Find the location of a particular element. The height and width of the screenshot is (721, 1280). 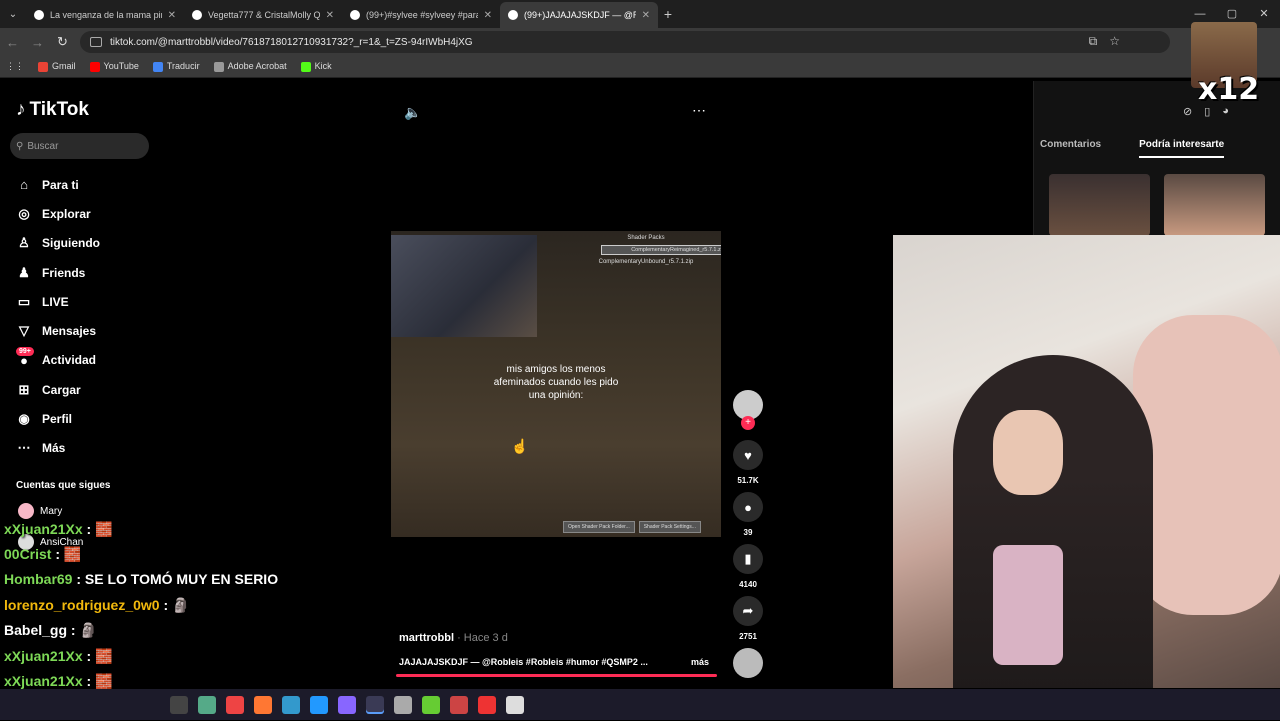

sidebar-item-icon: ♟ is located at coordinates (24, 272).